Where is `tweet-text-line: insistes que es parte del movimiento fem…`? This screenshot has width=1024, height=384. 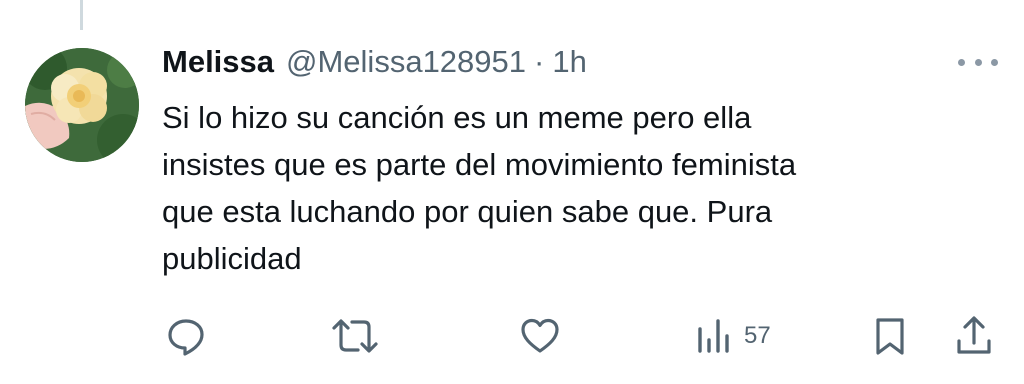 tweet-text-line: insistes que es parte del movimiento fem… is located at coordinates (479, 164).